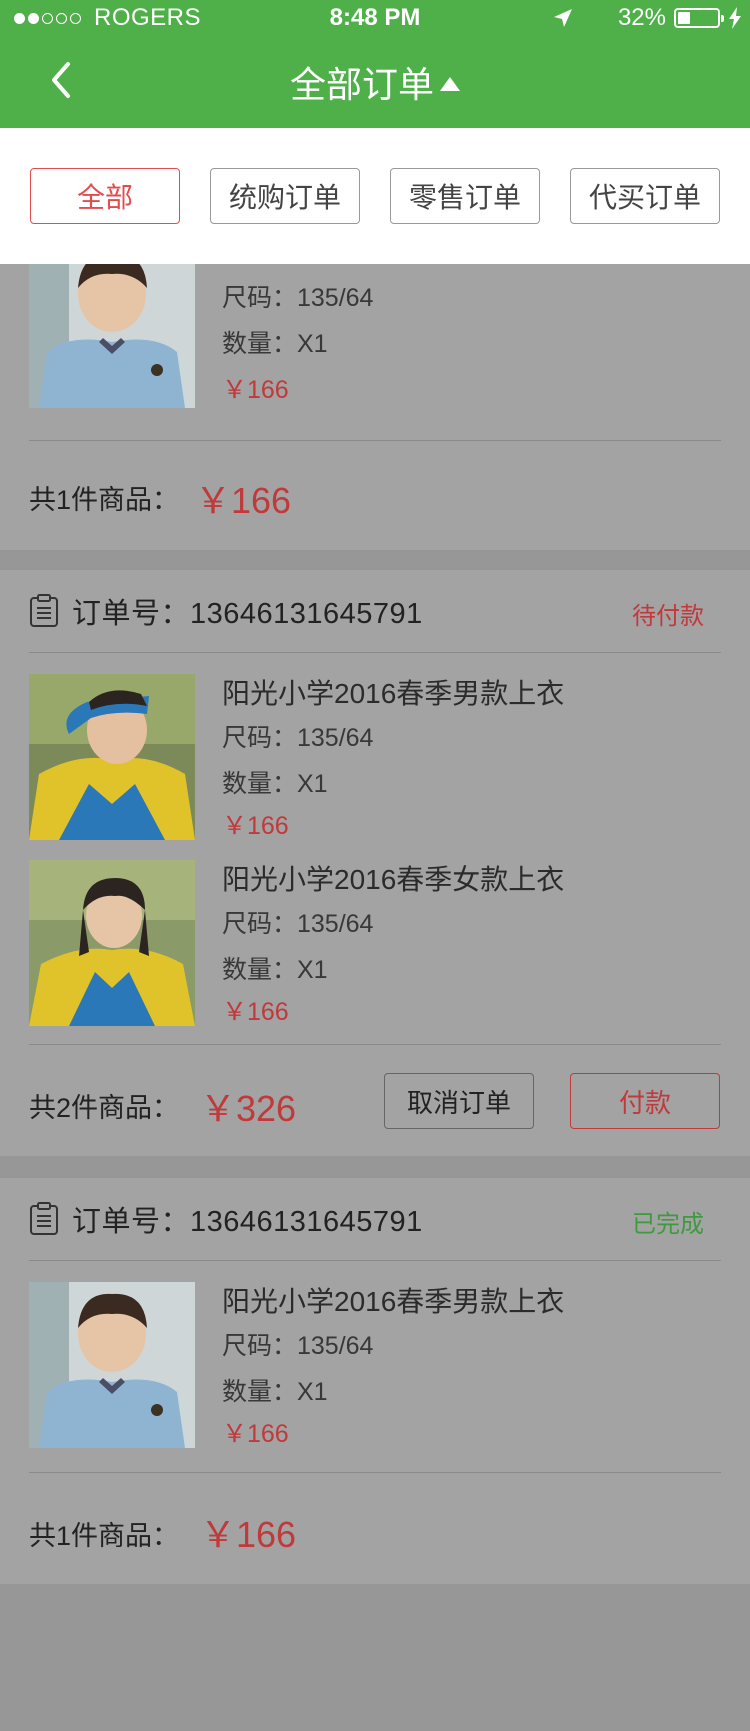 This screenshot has width=750, height=1731. I want to click on status-right: 32%, so click(647, 18).